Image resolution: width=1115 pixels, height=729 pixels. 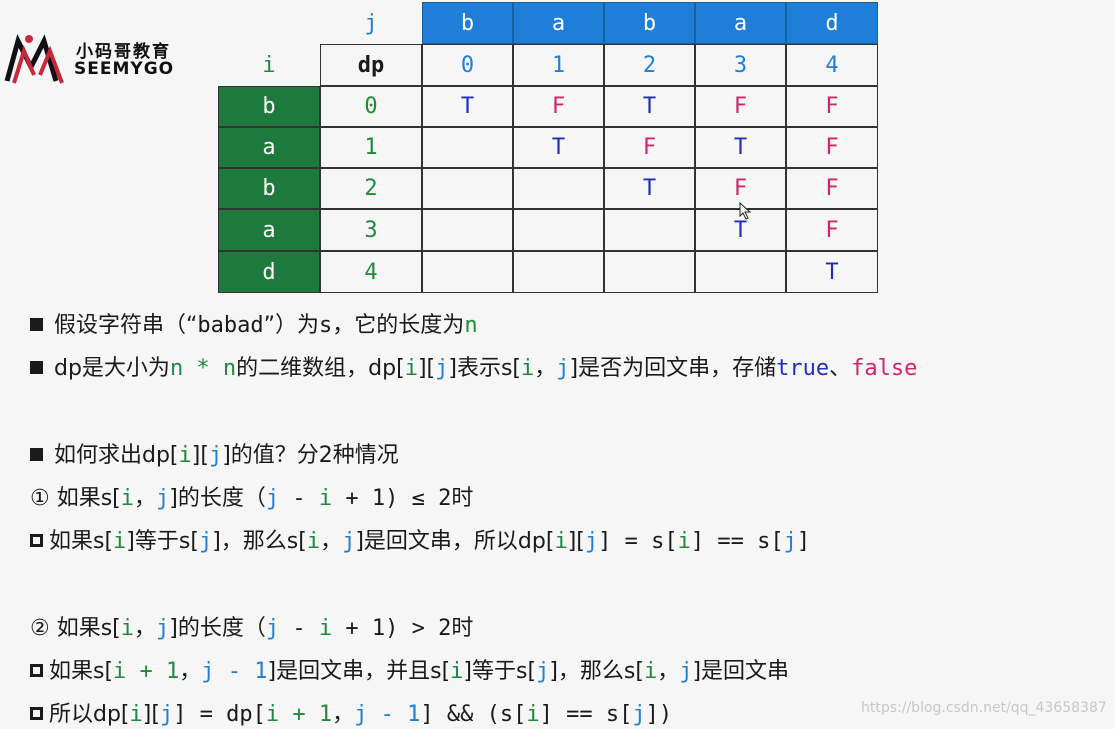 I want to click on text-segment: ], so click(x=803, y=541).